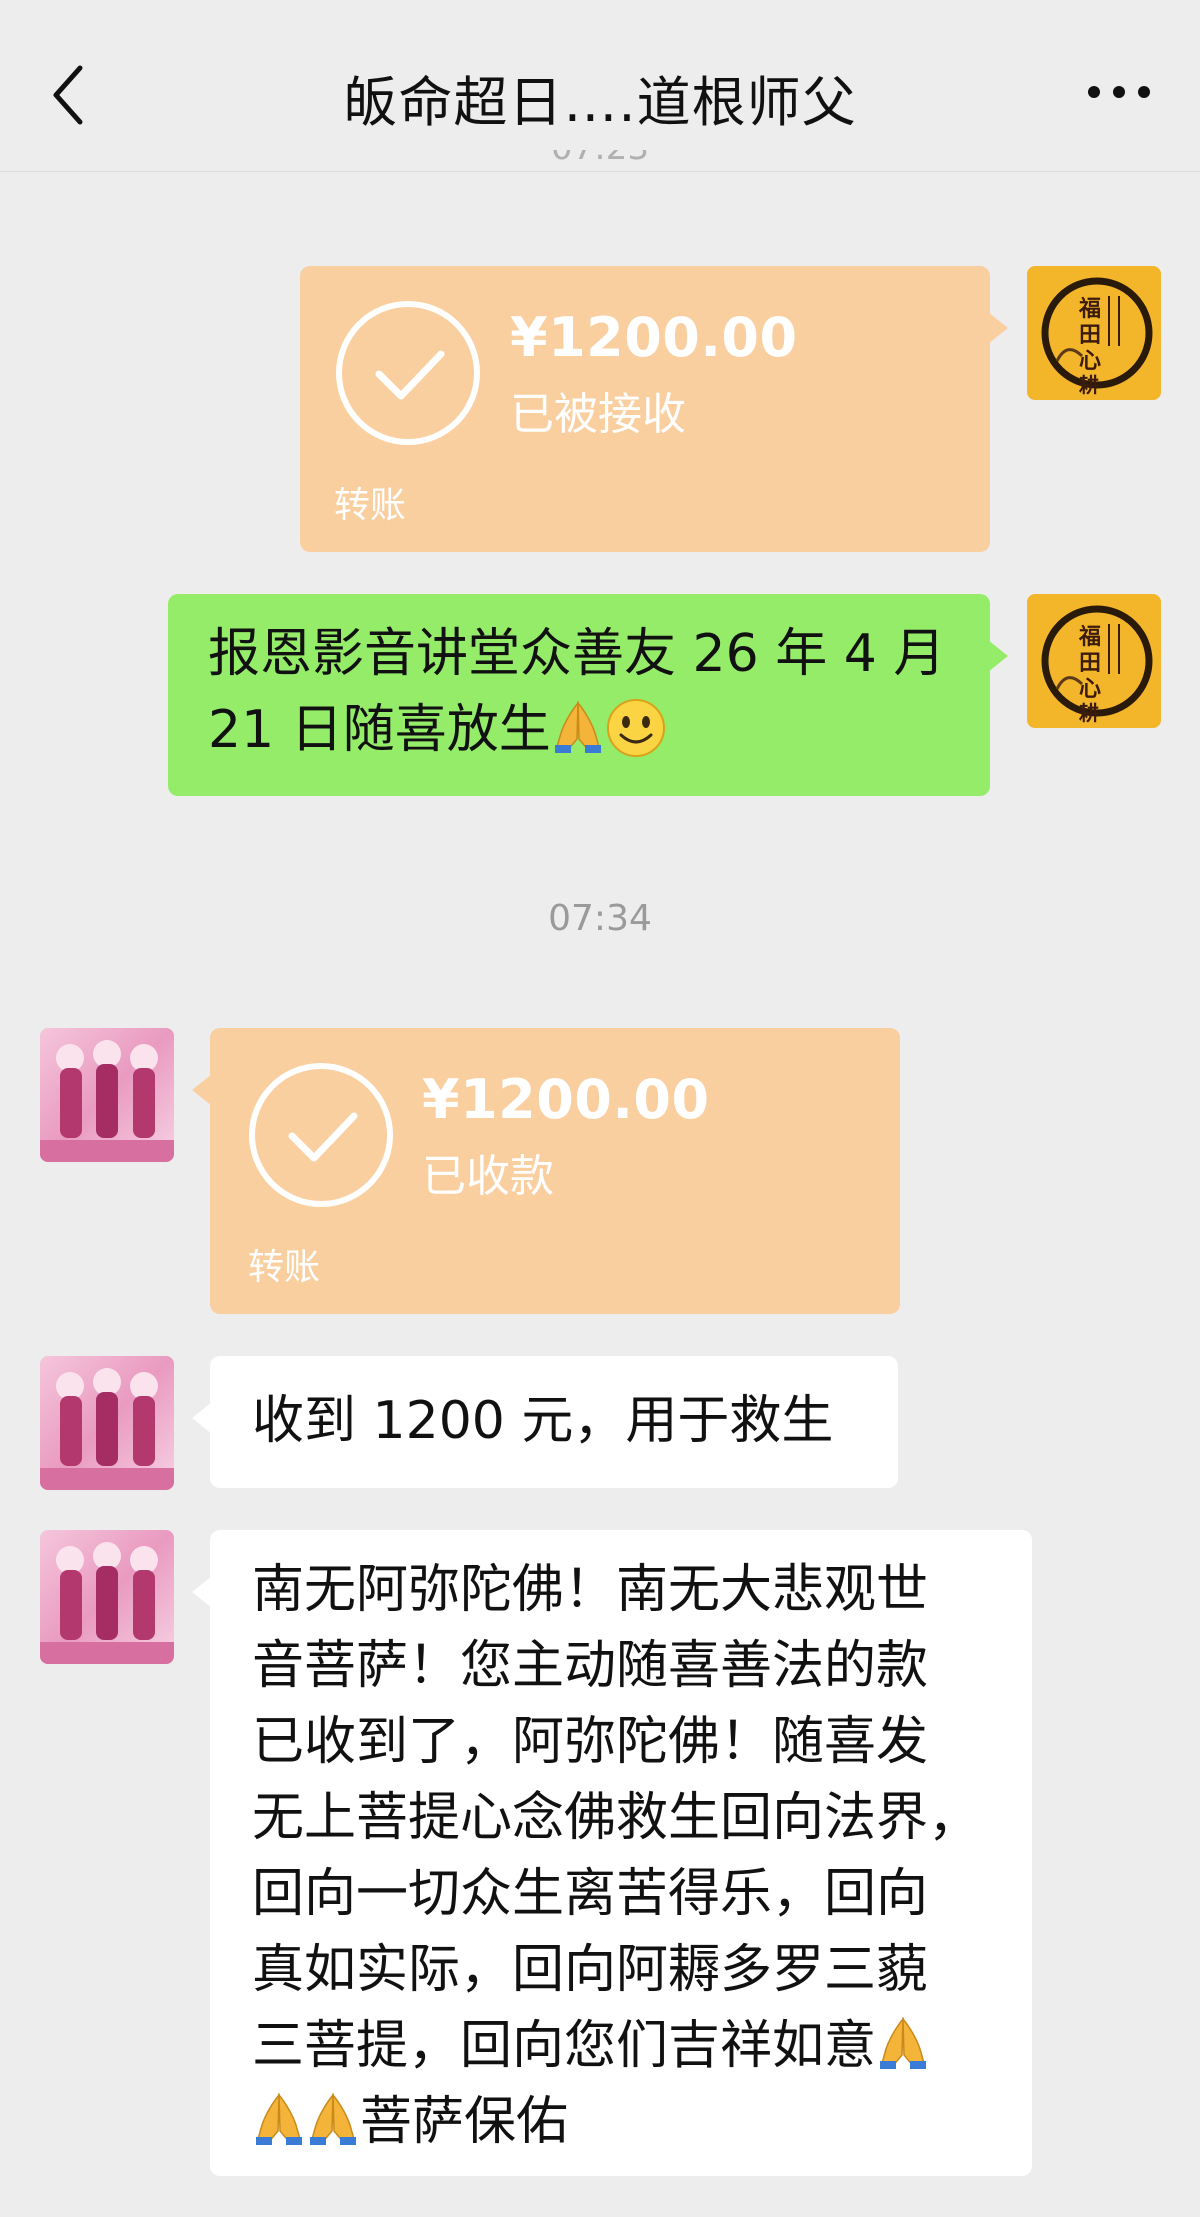  Describe the element at coordinates (70, 95) in the screenshot. I see `chevron-left-icon` at that location.